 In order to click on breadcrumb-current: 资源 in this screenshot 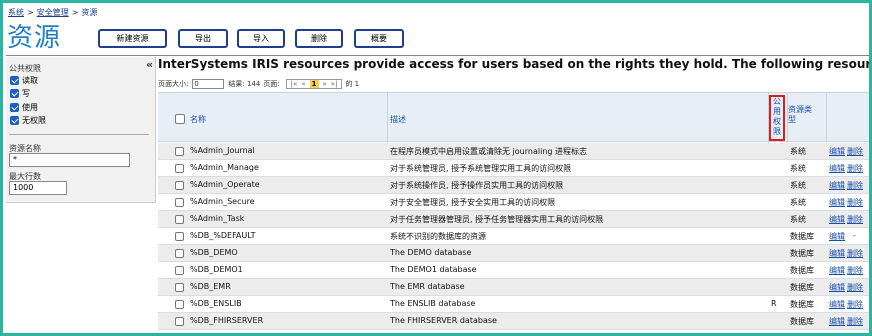, I will do `click(89, 12)`.